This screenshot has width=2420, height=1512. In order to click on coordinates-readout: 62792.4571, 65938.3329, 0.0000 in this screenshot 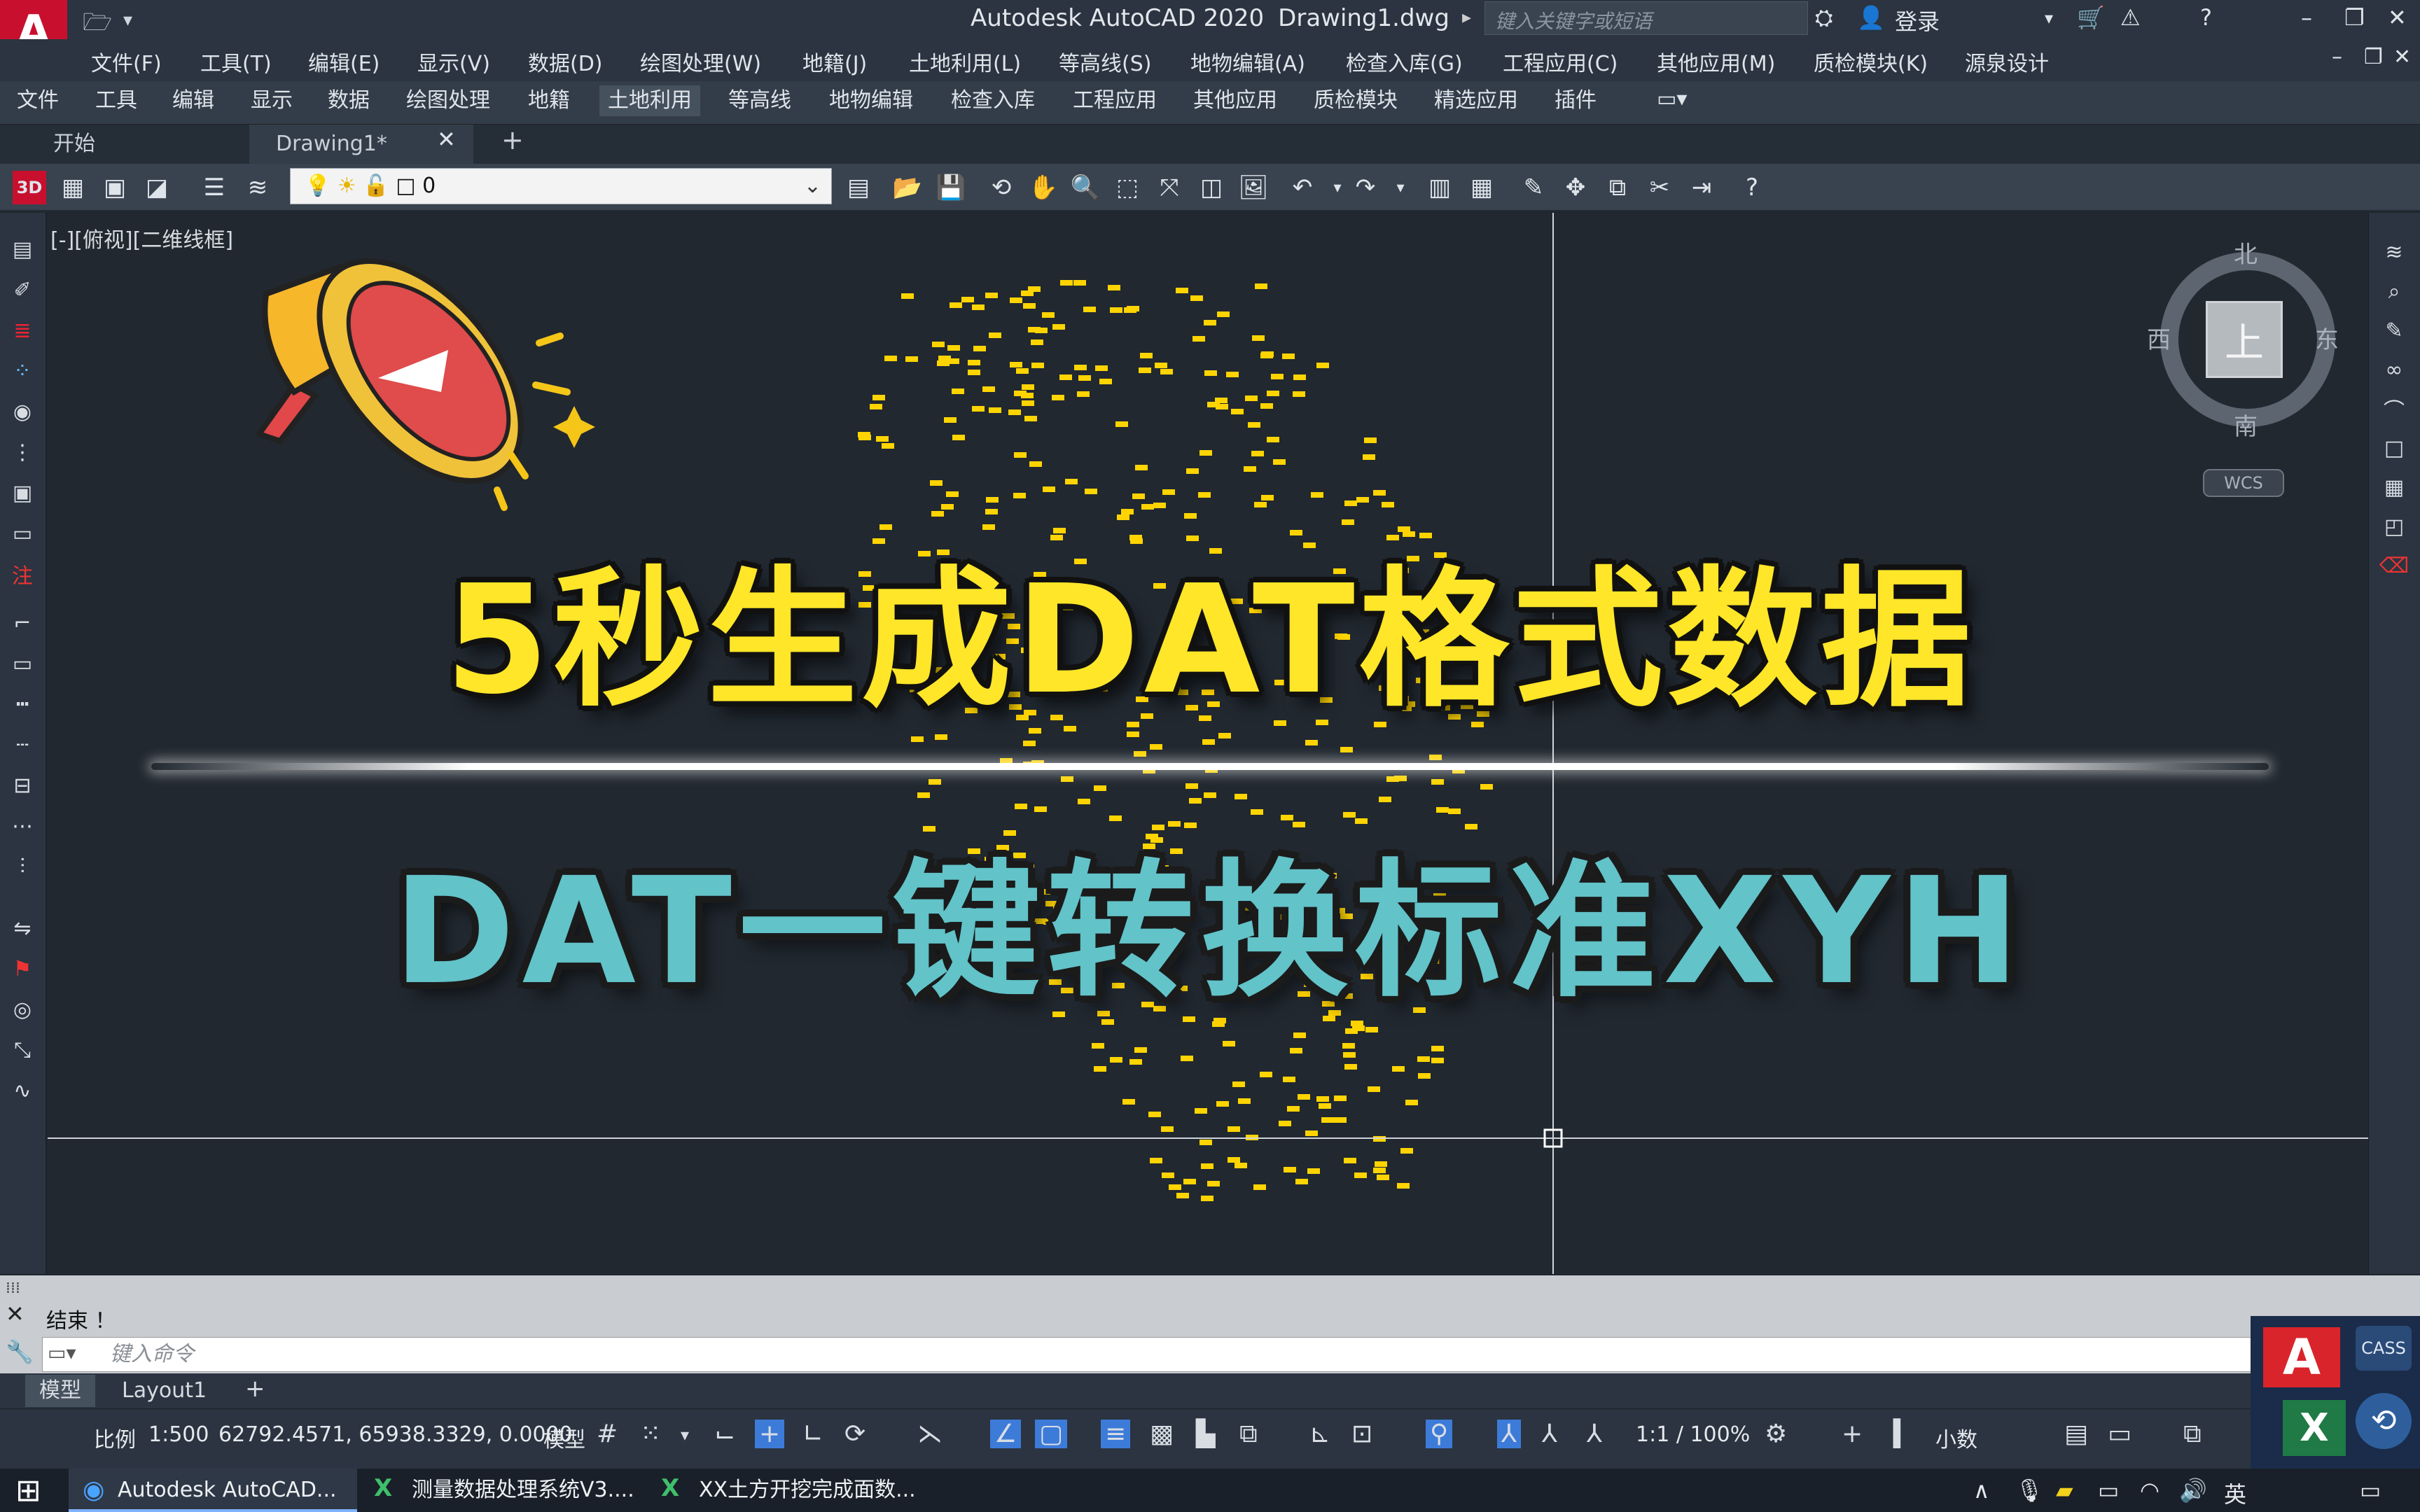, I will do `click(396, 1434)`.